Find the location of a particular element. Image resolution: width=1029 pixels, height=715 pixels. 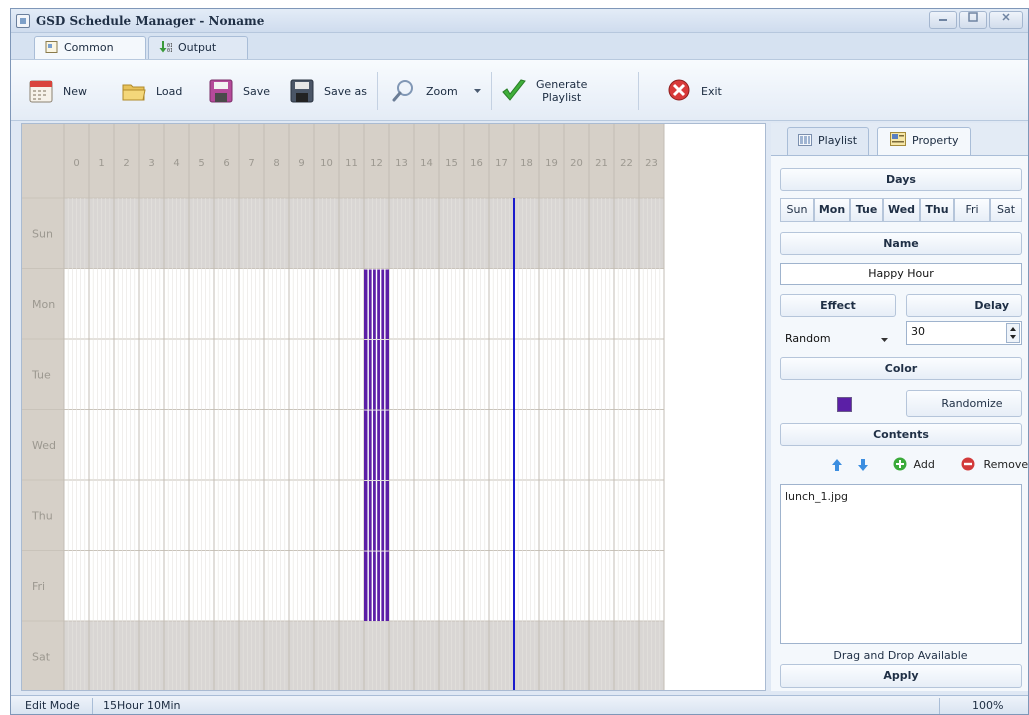

generate-label-line1: Generate is located at coordinates (562, 84).